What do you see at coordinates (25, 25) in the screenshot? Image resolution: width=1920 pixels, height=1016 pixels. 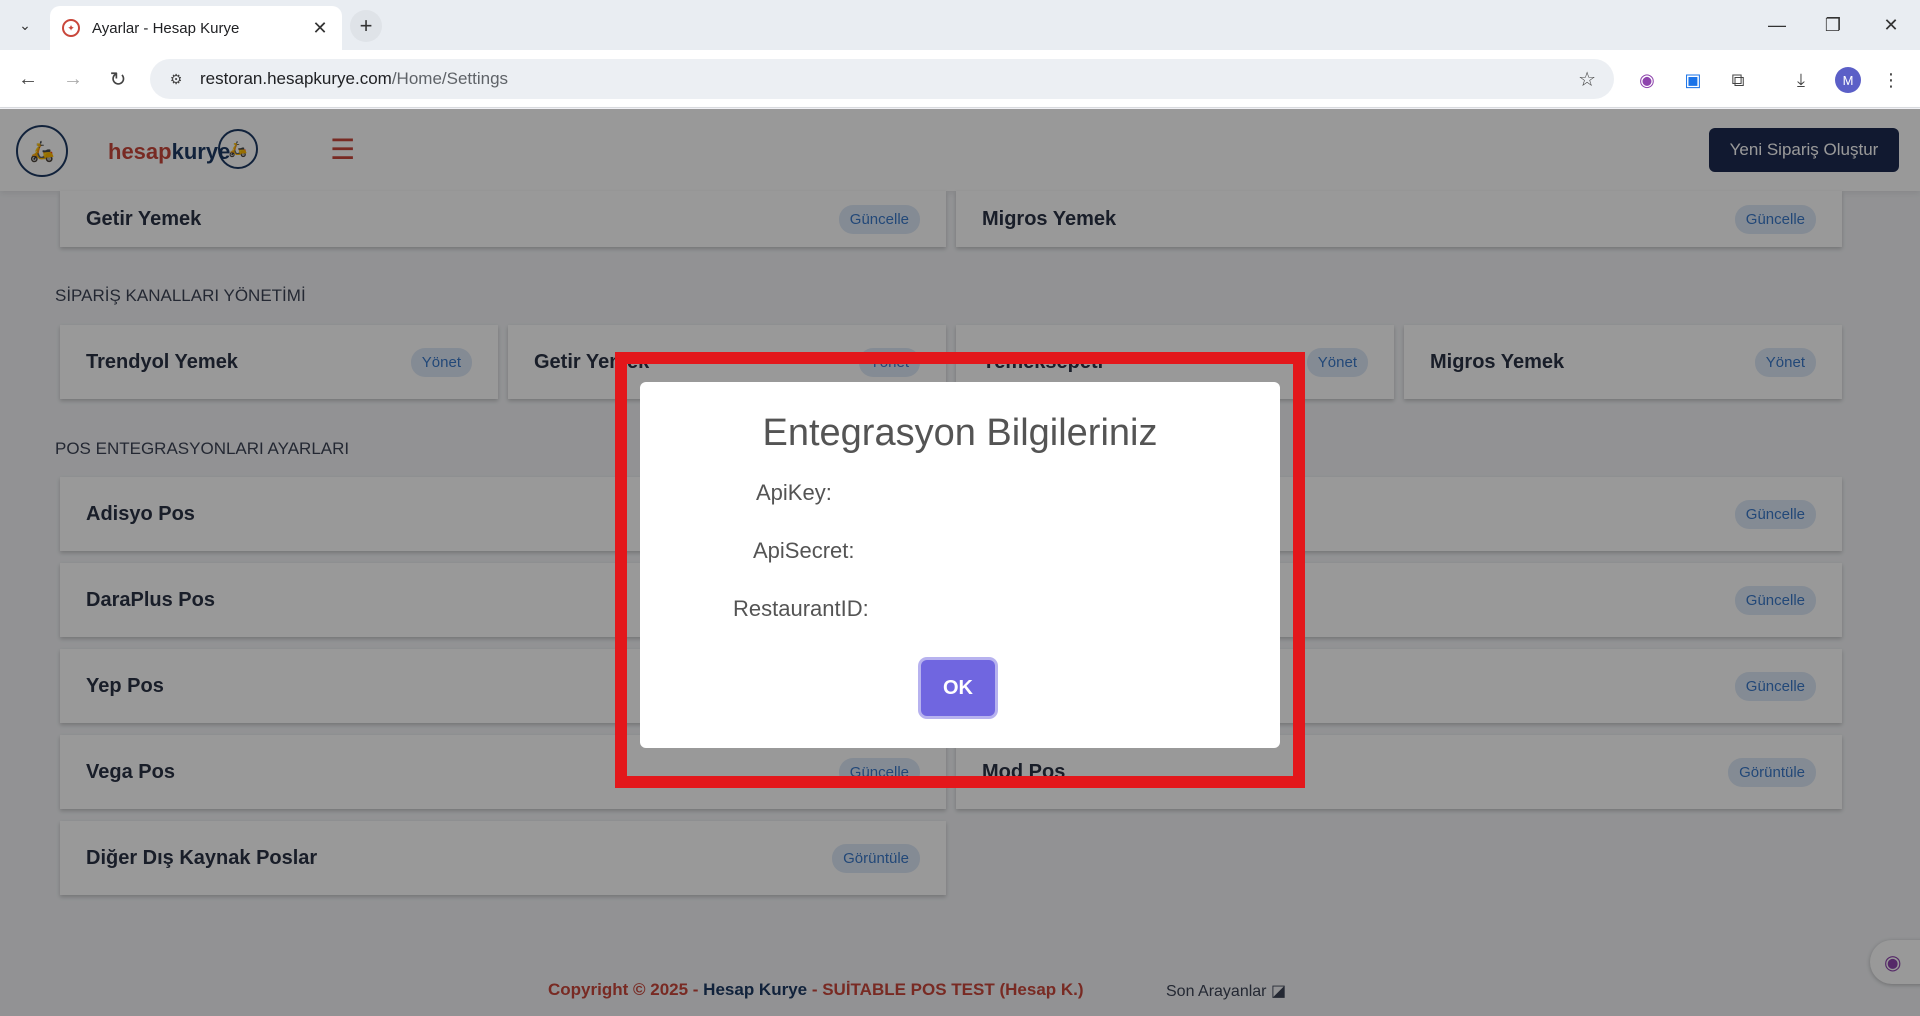 I see `tab-search-icon: ⌄` at bounding box center [25, 25].